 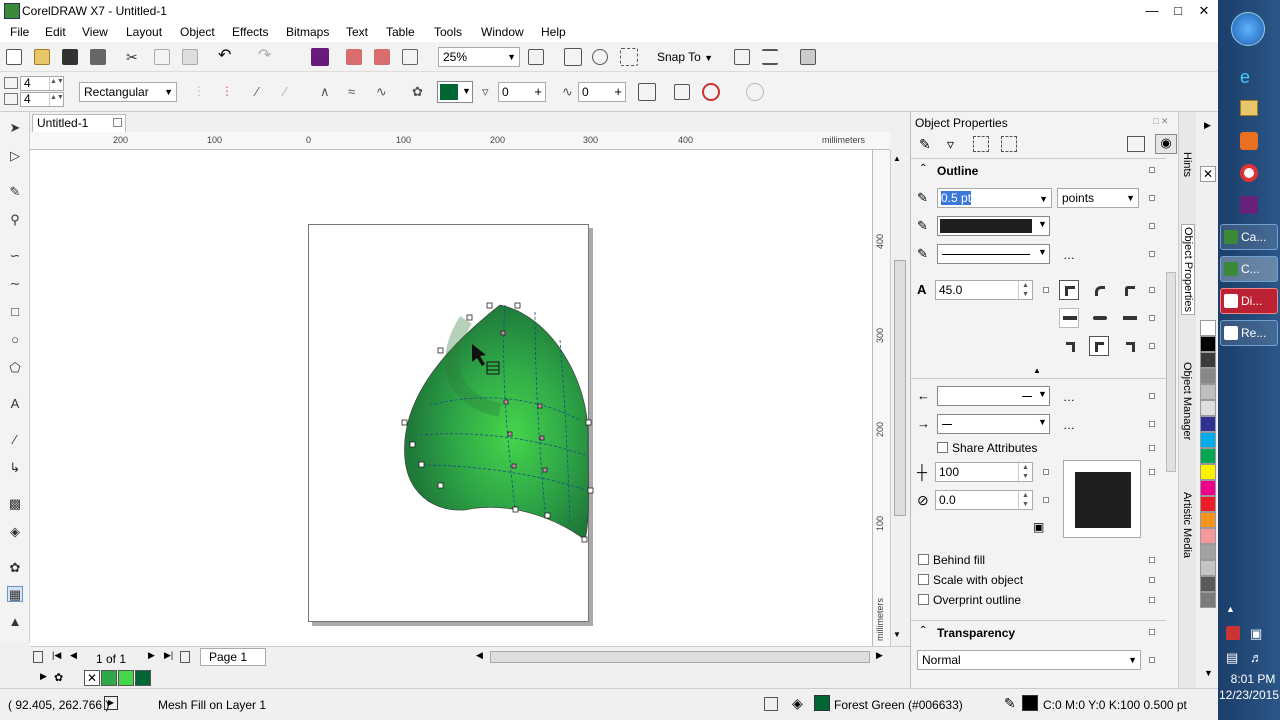 I want to click on end-arrowhead-select: ▼, so click(x=993, y=424).